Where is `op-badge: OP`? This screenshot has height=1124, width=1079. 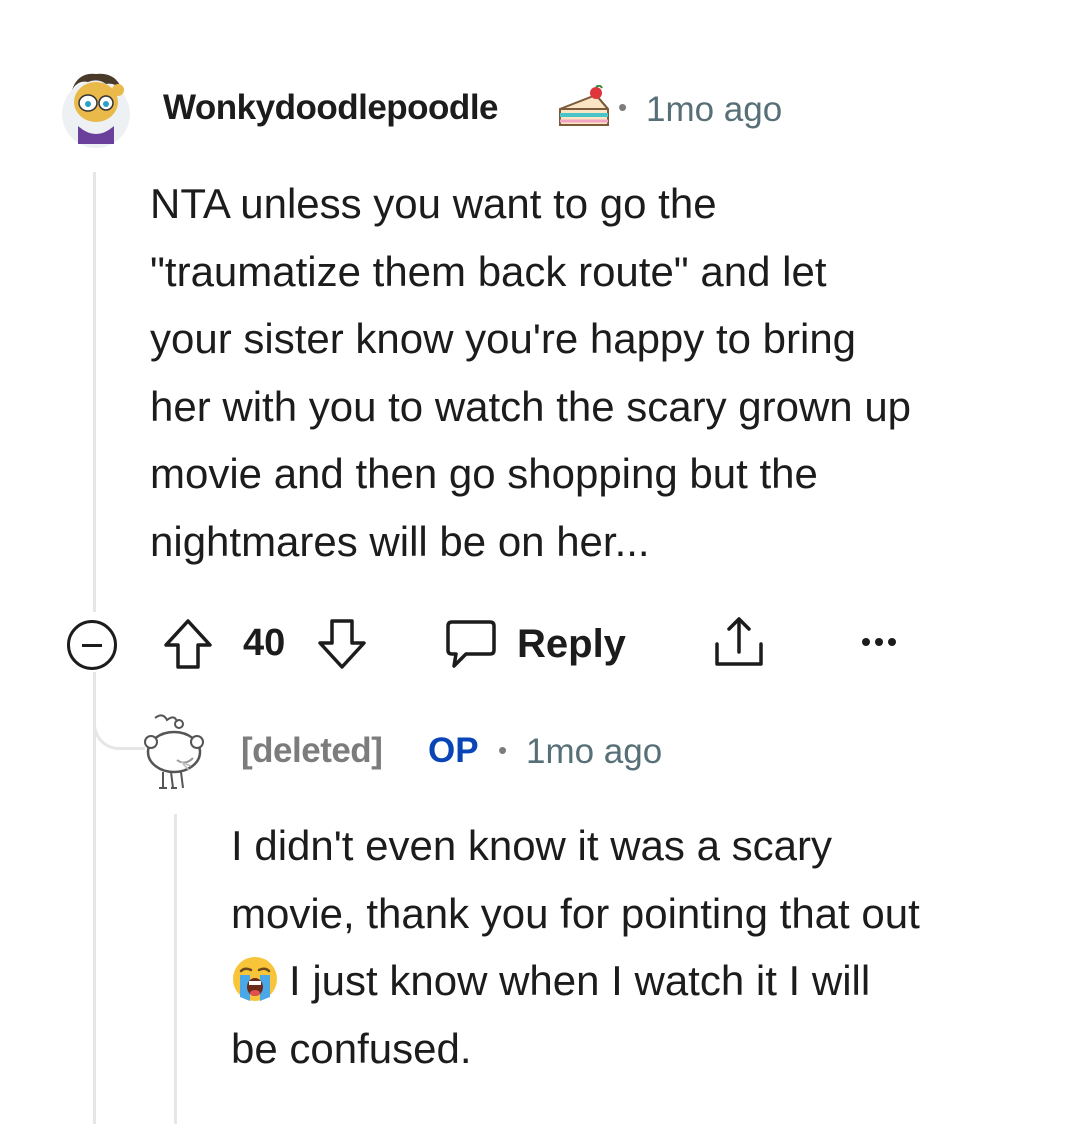
op-badge: OP is located at coordinates (453, 750).